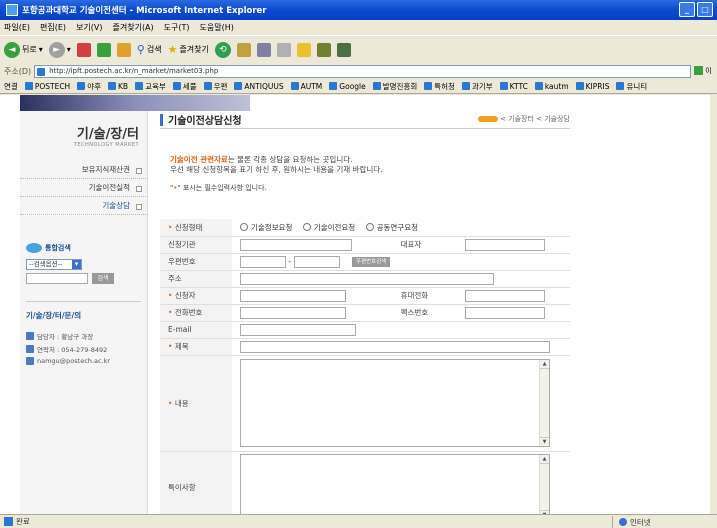 The height and width of the screenshot is (528, 717). I want to click on radio-tech-transfer: 기술이전요청, so click(328, 227).